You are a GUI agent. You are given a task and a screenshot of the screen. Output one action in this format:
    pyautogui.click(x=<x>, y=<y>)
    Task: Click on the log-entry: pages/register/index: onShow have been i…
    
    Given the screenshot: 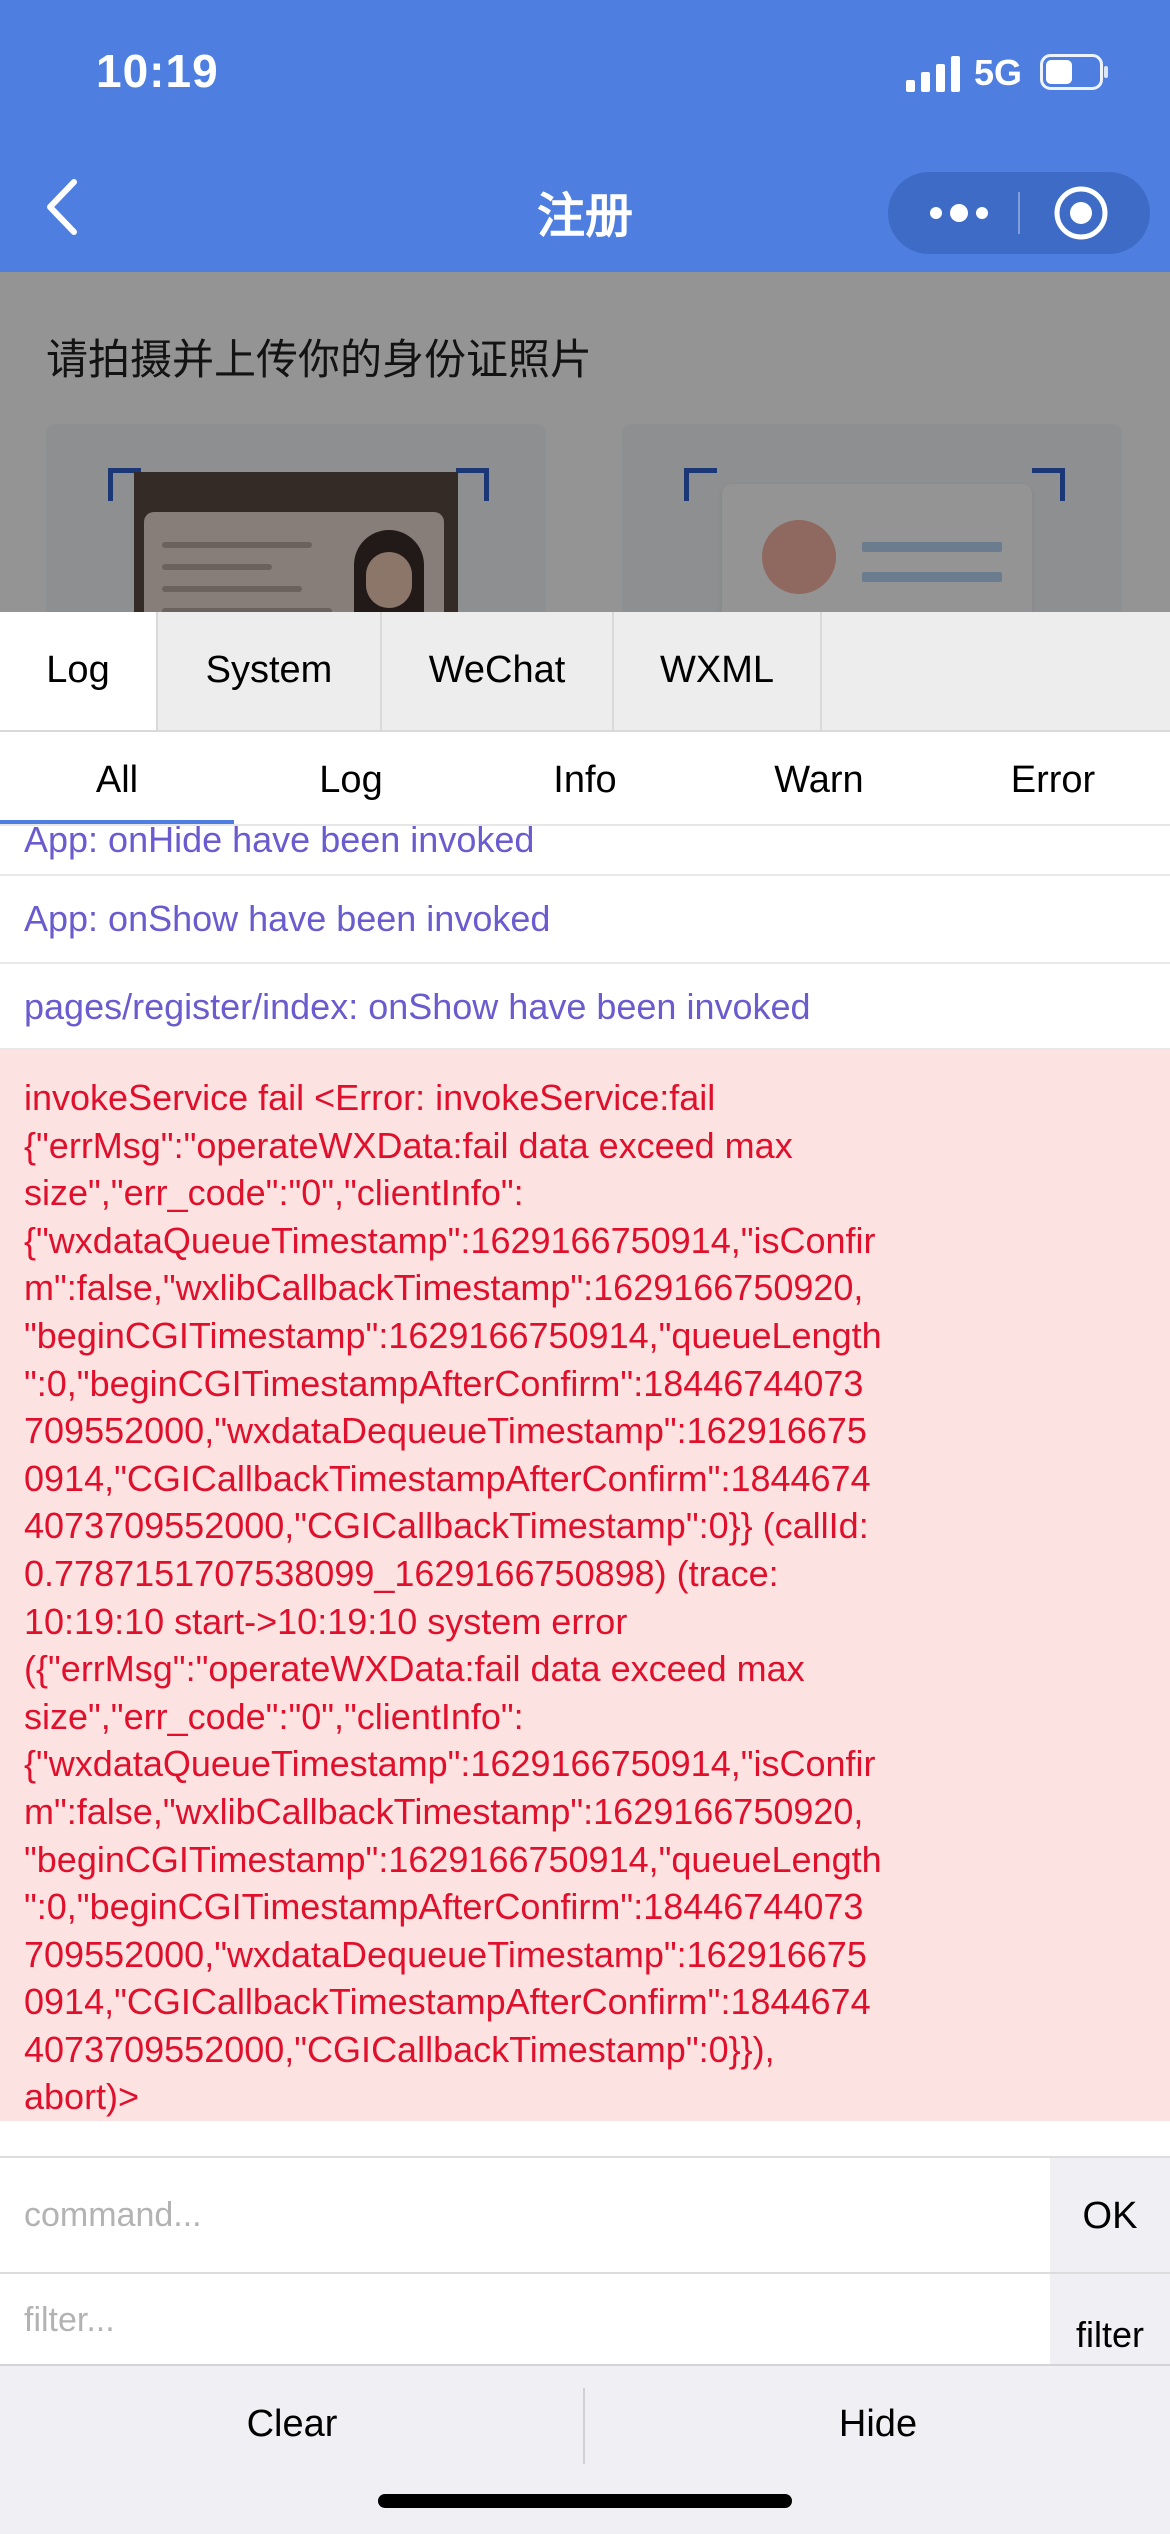 What is the action you would take?
    pyautogui.click(x=585, y=1007)
    